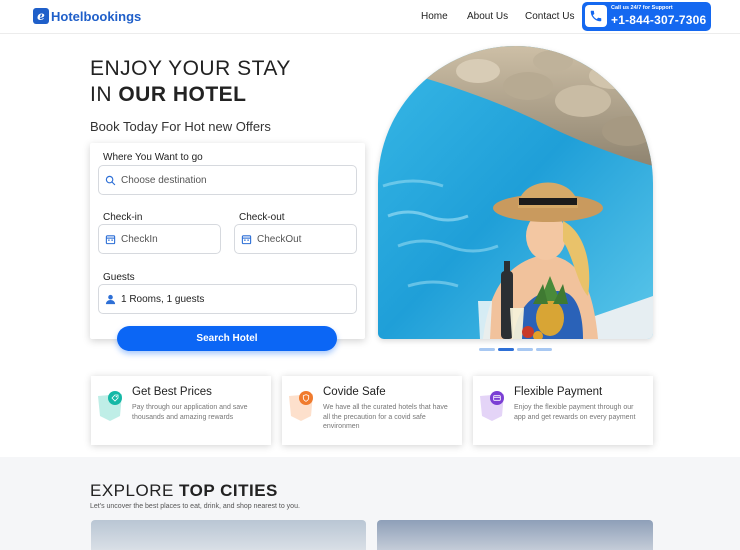  Describe the element at coordinates (497, 398) in the screenshot. I see `payment-icon` at that location.